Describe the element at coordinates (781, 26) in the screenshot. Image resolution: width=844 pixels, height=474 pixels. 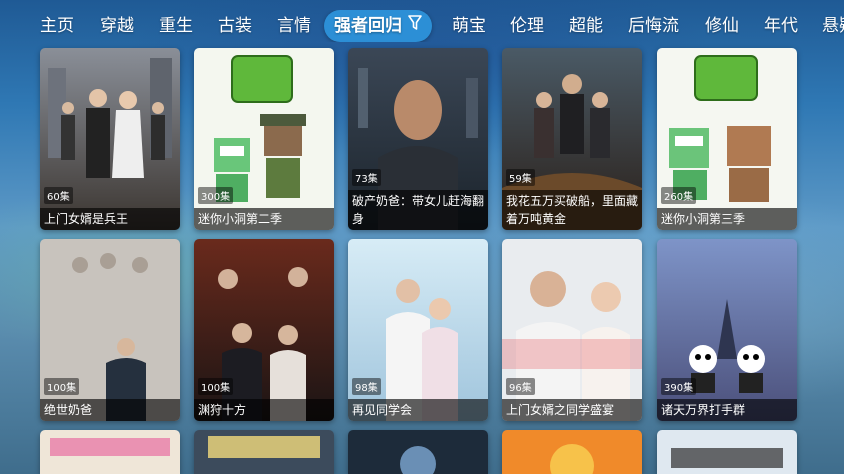
I see `tab-era: 年代` at that location.